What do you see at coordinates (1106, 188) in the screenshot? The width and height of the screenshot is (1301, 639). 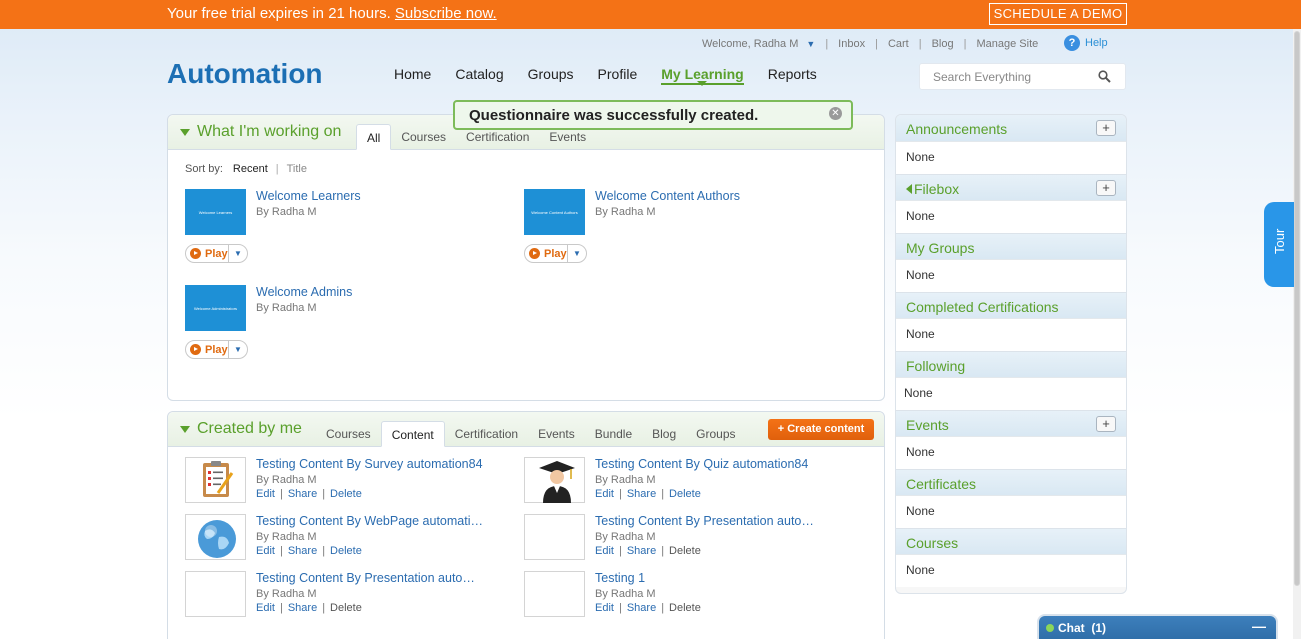 I see `add-file-button: +` at bounding box center [1106, 188].